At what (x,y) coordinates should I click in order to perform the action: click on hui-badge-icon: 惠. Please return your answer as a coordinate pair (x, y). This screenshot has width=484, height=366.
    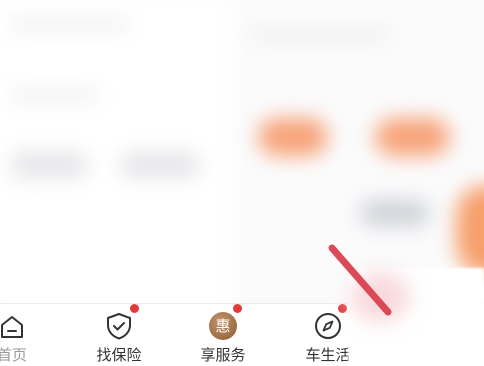
    Looking at the image, I should click on (223, 326).